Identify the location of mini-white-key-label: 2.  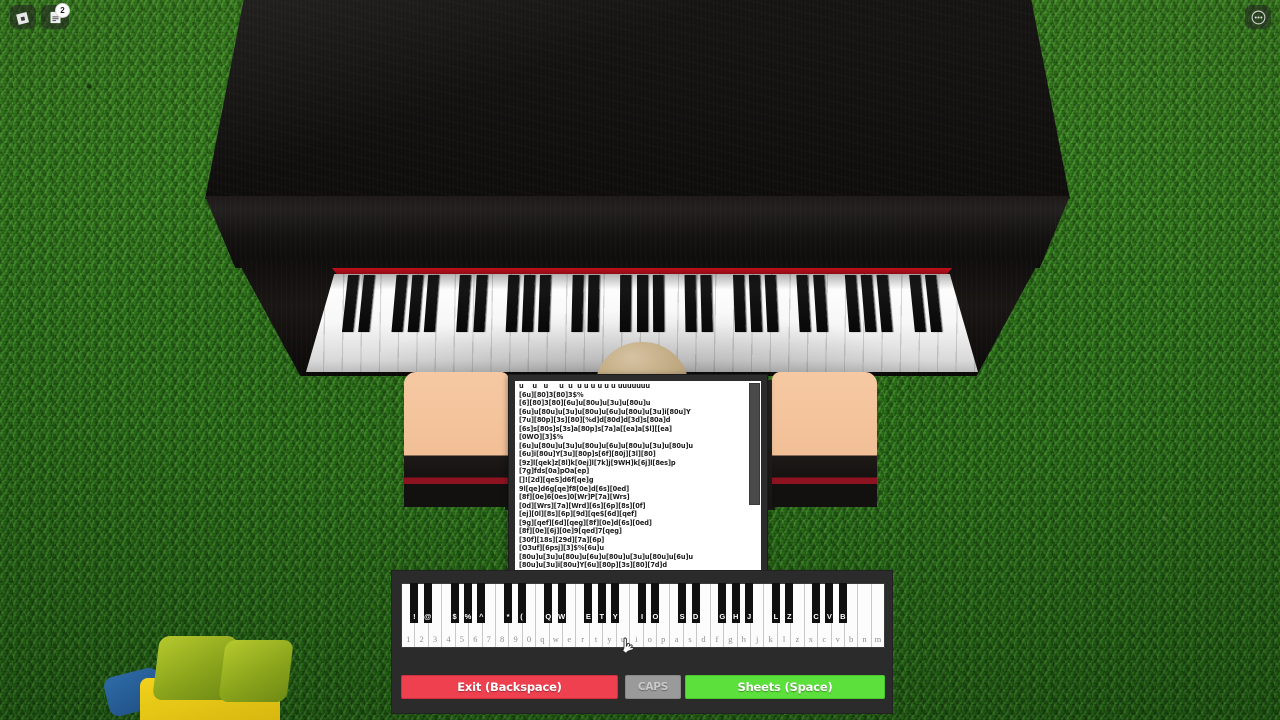
(421, 639).